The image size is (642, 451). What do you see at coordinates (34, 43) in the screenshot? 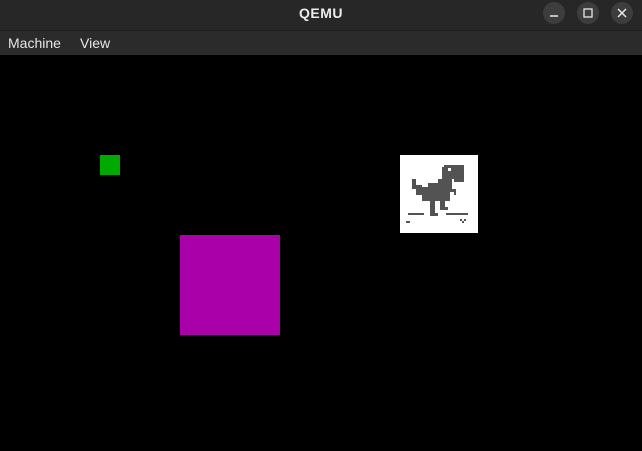
I see `menu-machine: Machine` at bounding box center [34, 43].